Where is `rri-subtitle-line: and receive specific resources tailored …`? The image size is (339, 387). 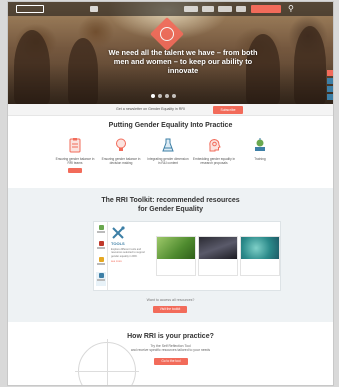
rri-subtitle-line: and receive specific resources tailored … is located at coordinates (170, 350).